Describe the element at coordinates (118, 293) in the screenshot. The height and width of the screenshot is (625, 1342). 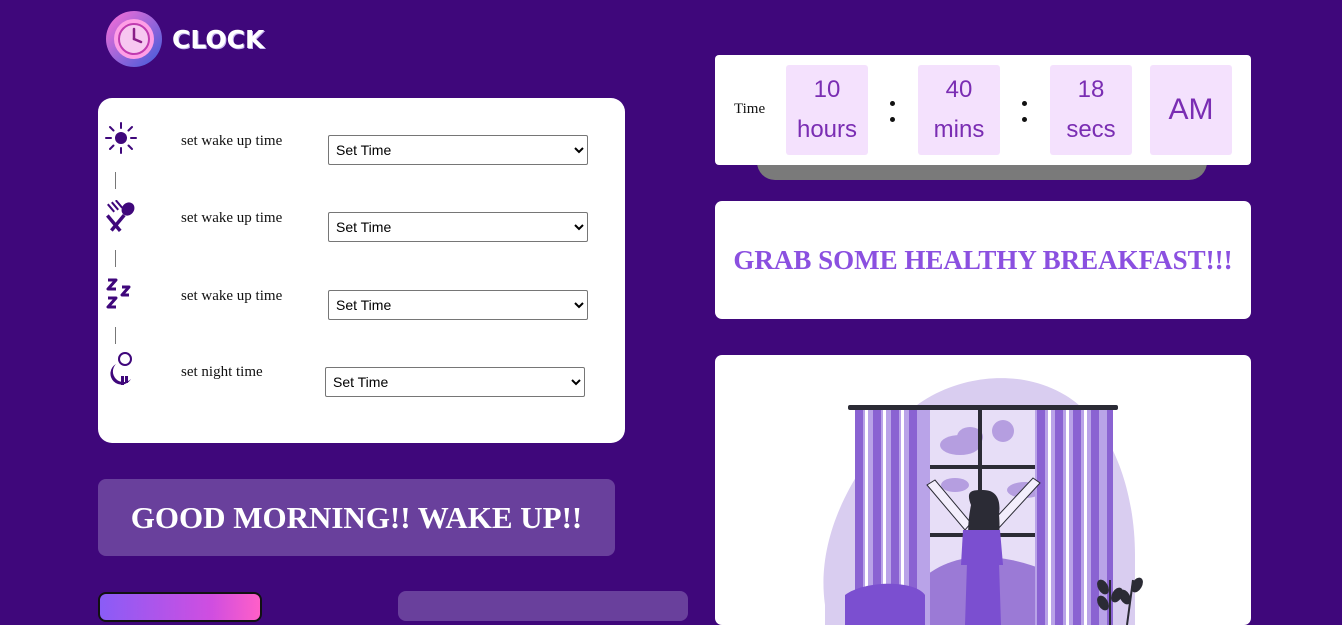
I see `sleep-zzz-icon` at that location.